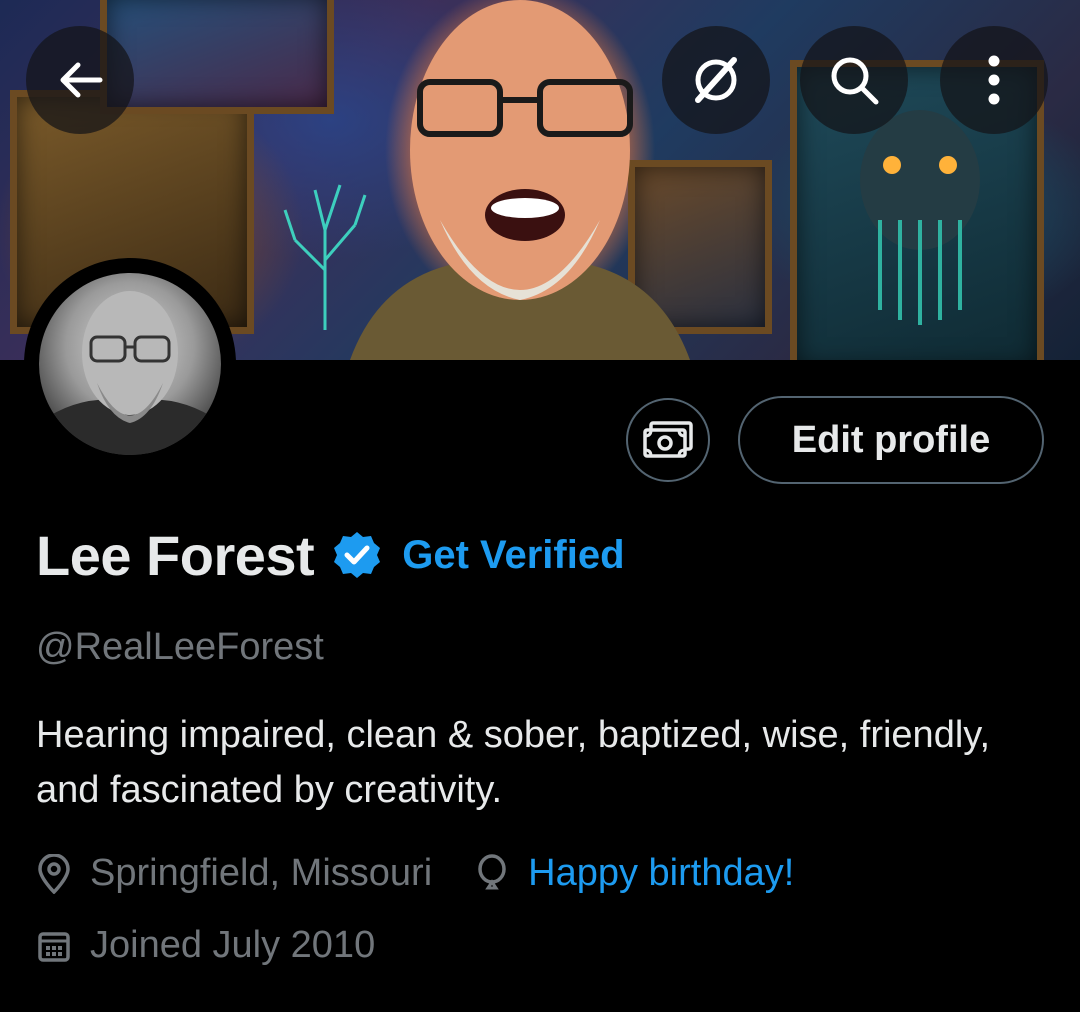 The height and width of the screenshot is (1012, 1080). I want to click on banner-frame-top, so click(217, 57).